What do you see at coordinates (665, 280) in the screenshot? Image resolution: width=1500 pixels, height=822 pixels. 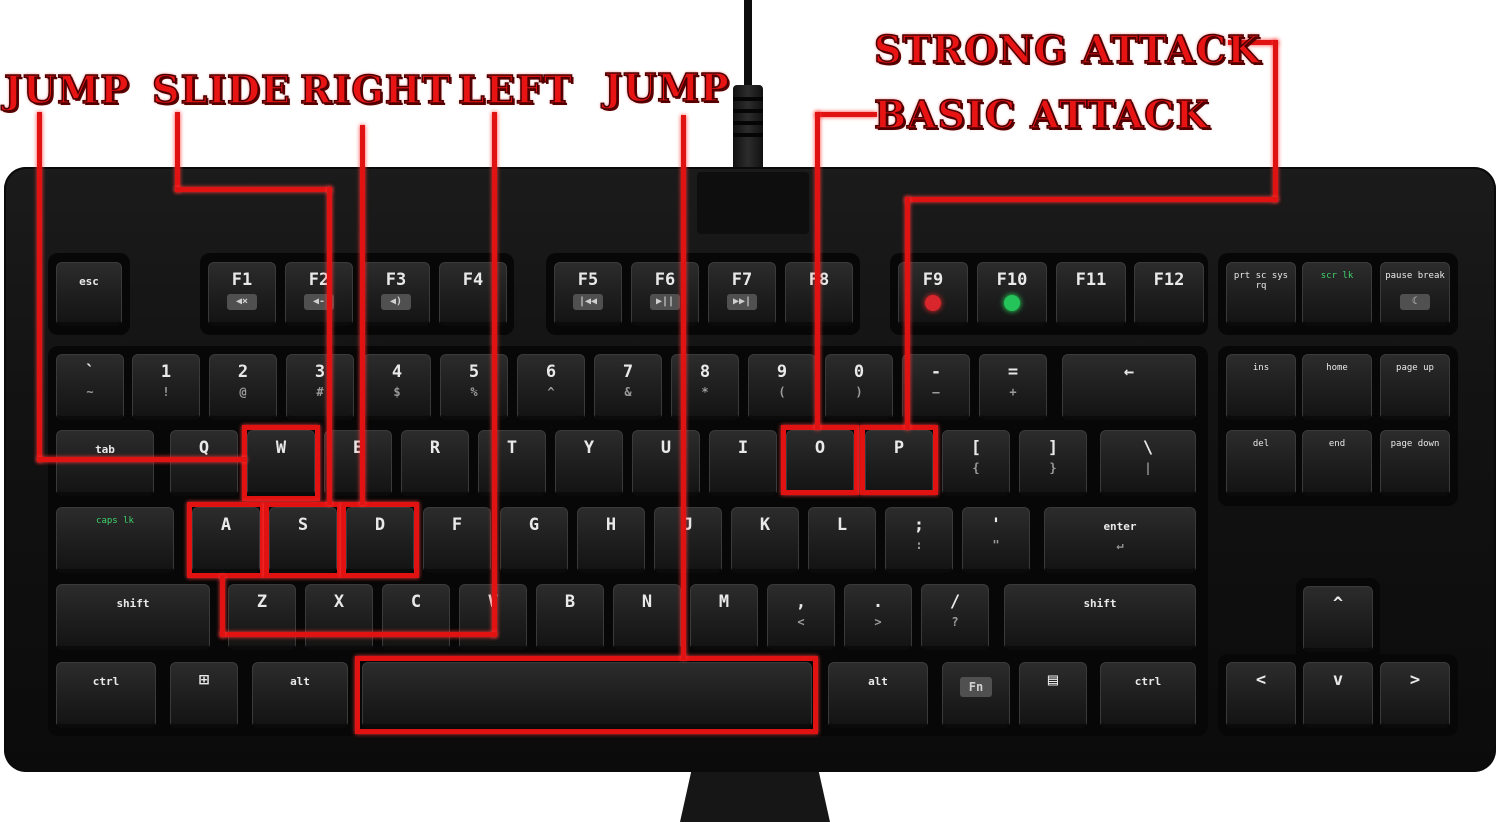 I see `key-label: F6` at bounding box center [665, 280].